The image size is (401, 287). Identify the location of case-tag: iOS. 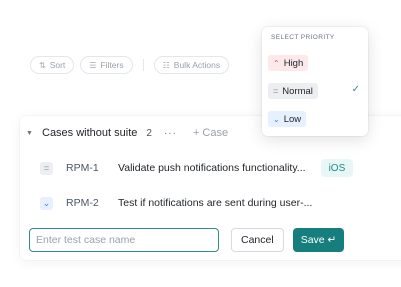
(337, 168).